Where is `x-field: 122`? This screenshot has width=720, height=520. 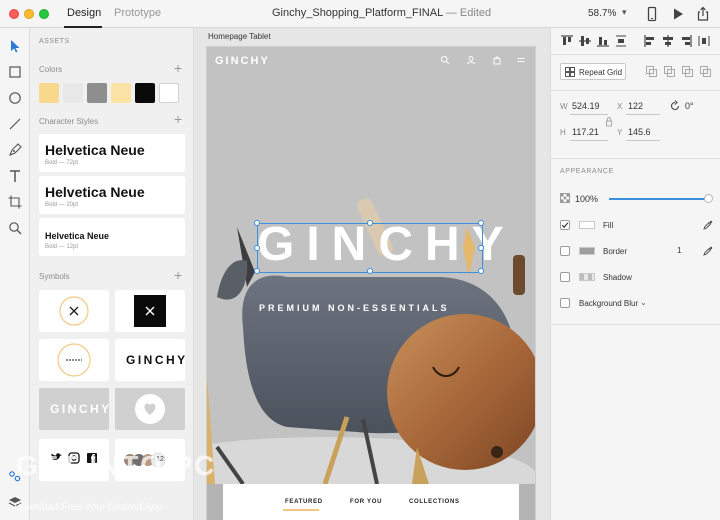 x-field: 122 is located at coordinates (635, 106).